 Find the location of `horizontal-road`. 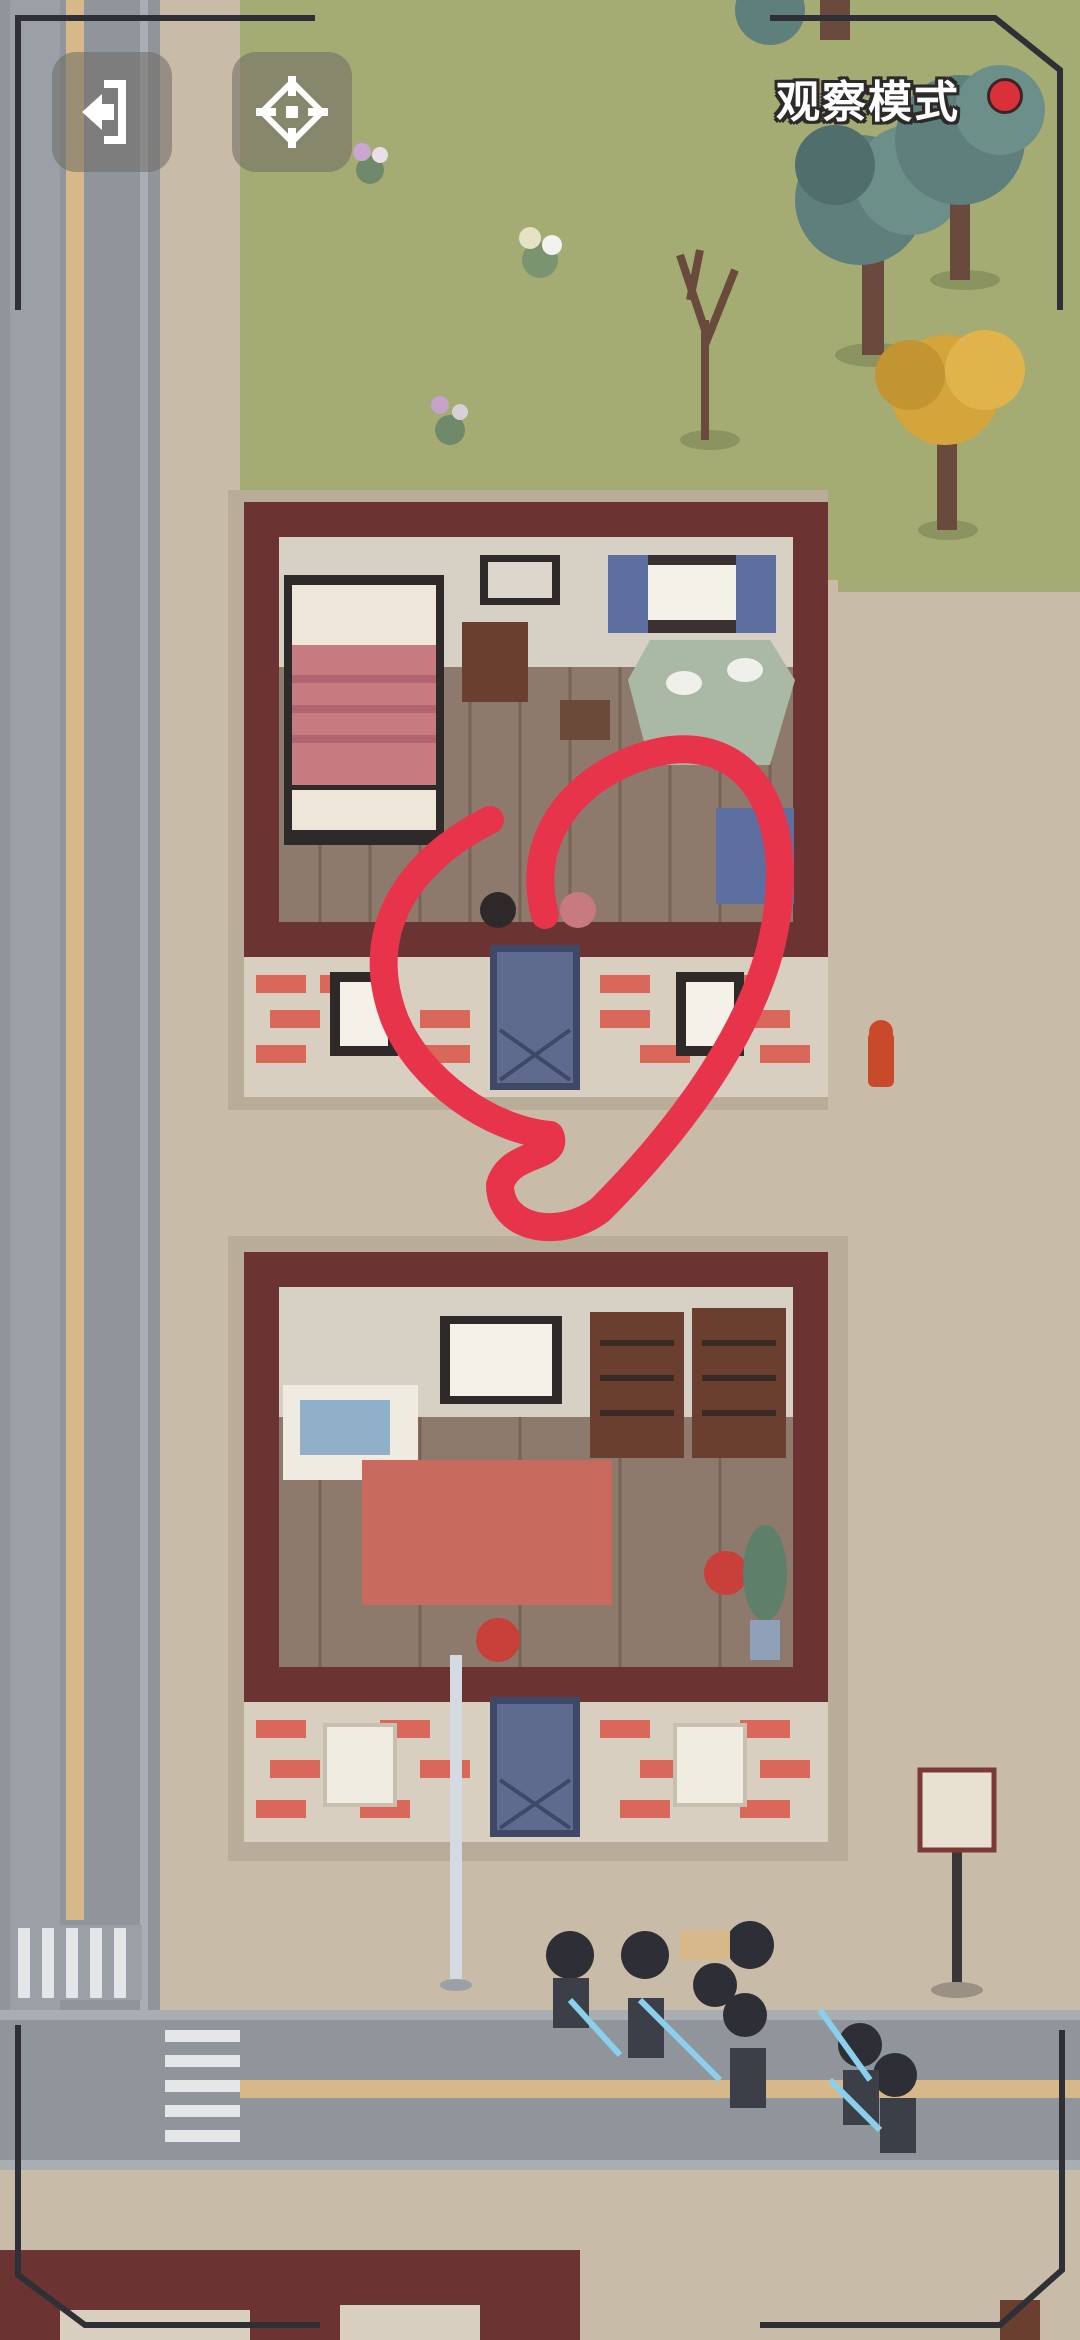

horizontal-road is located at coordinates (540, 2090).